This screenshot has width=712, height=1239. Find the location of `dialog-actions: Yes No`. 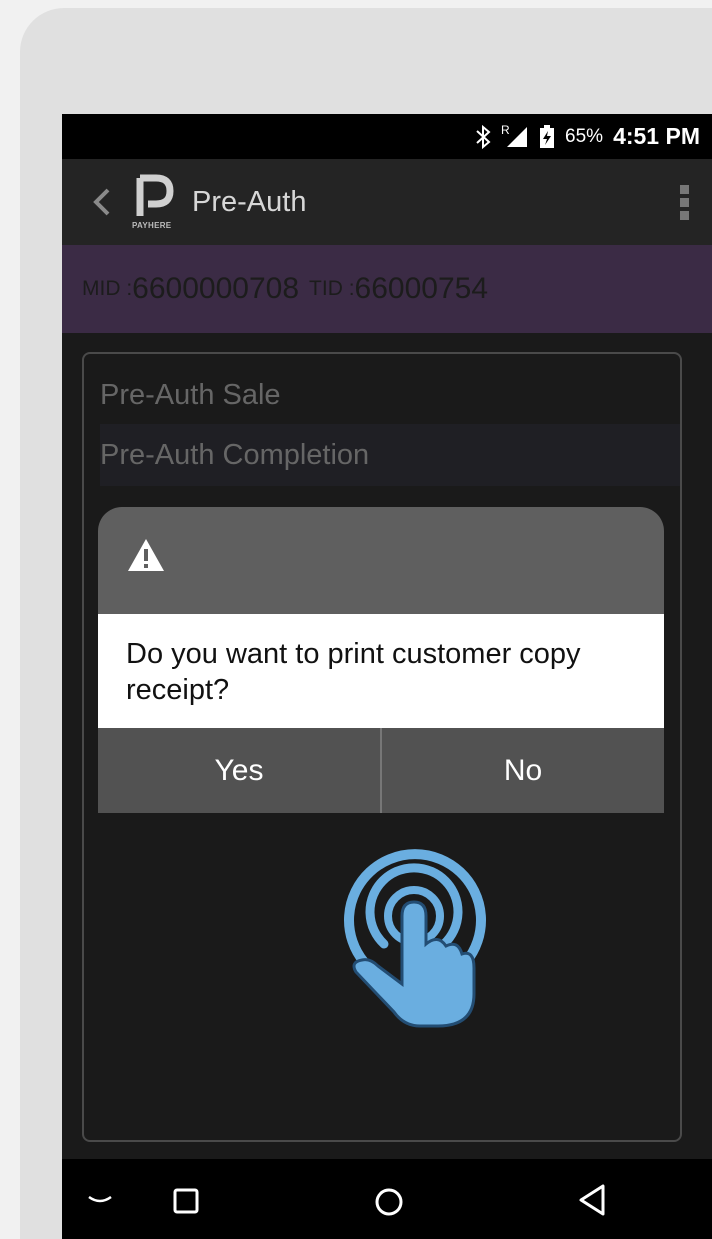

dialog-actions: Yes No is located at coordinates (381, 770).